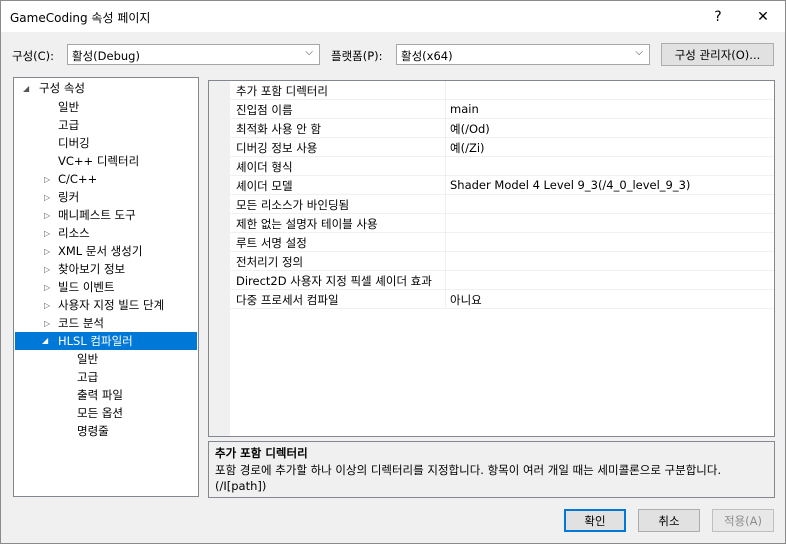 Image resolution: width=786 pixels, height=544 pixels. Describe the element at coordinates (464, 109) in the screenshot. I see `property-value: main` at that location.